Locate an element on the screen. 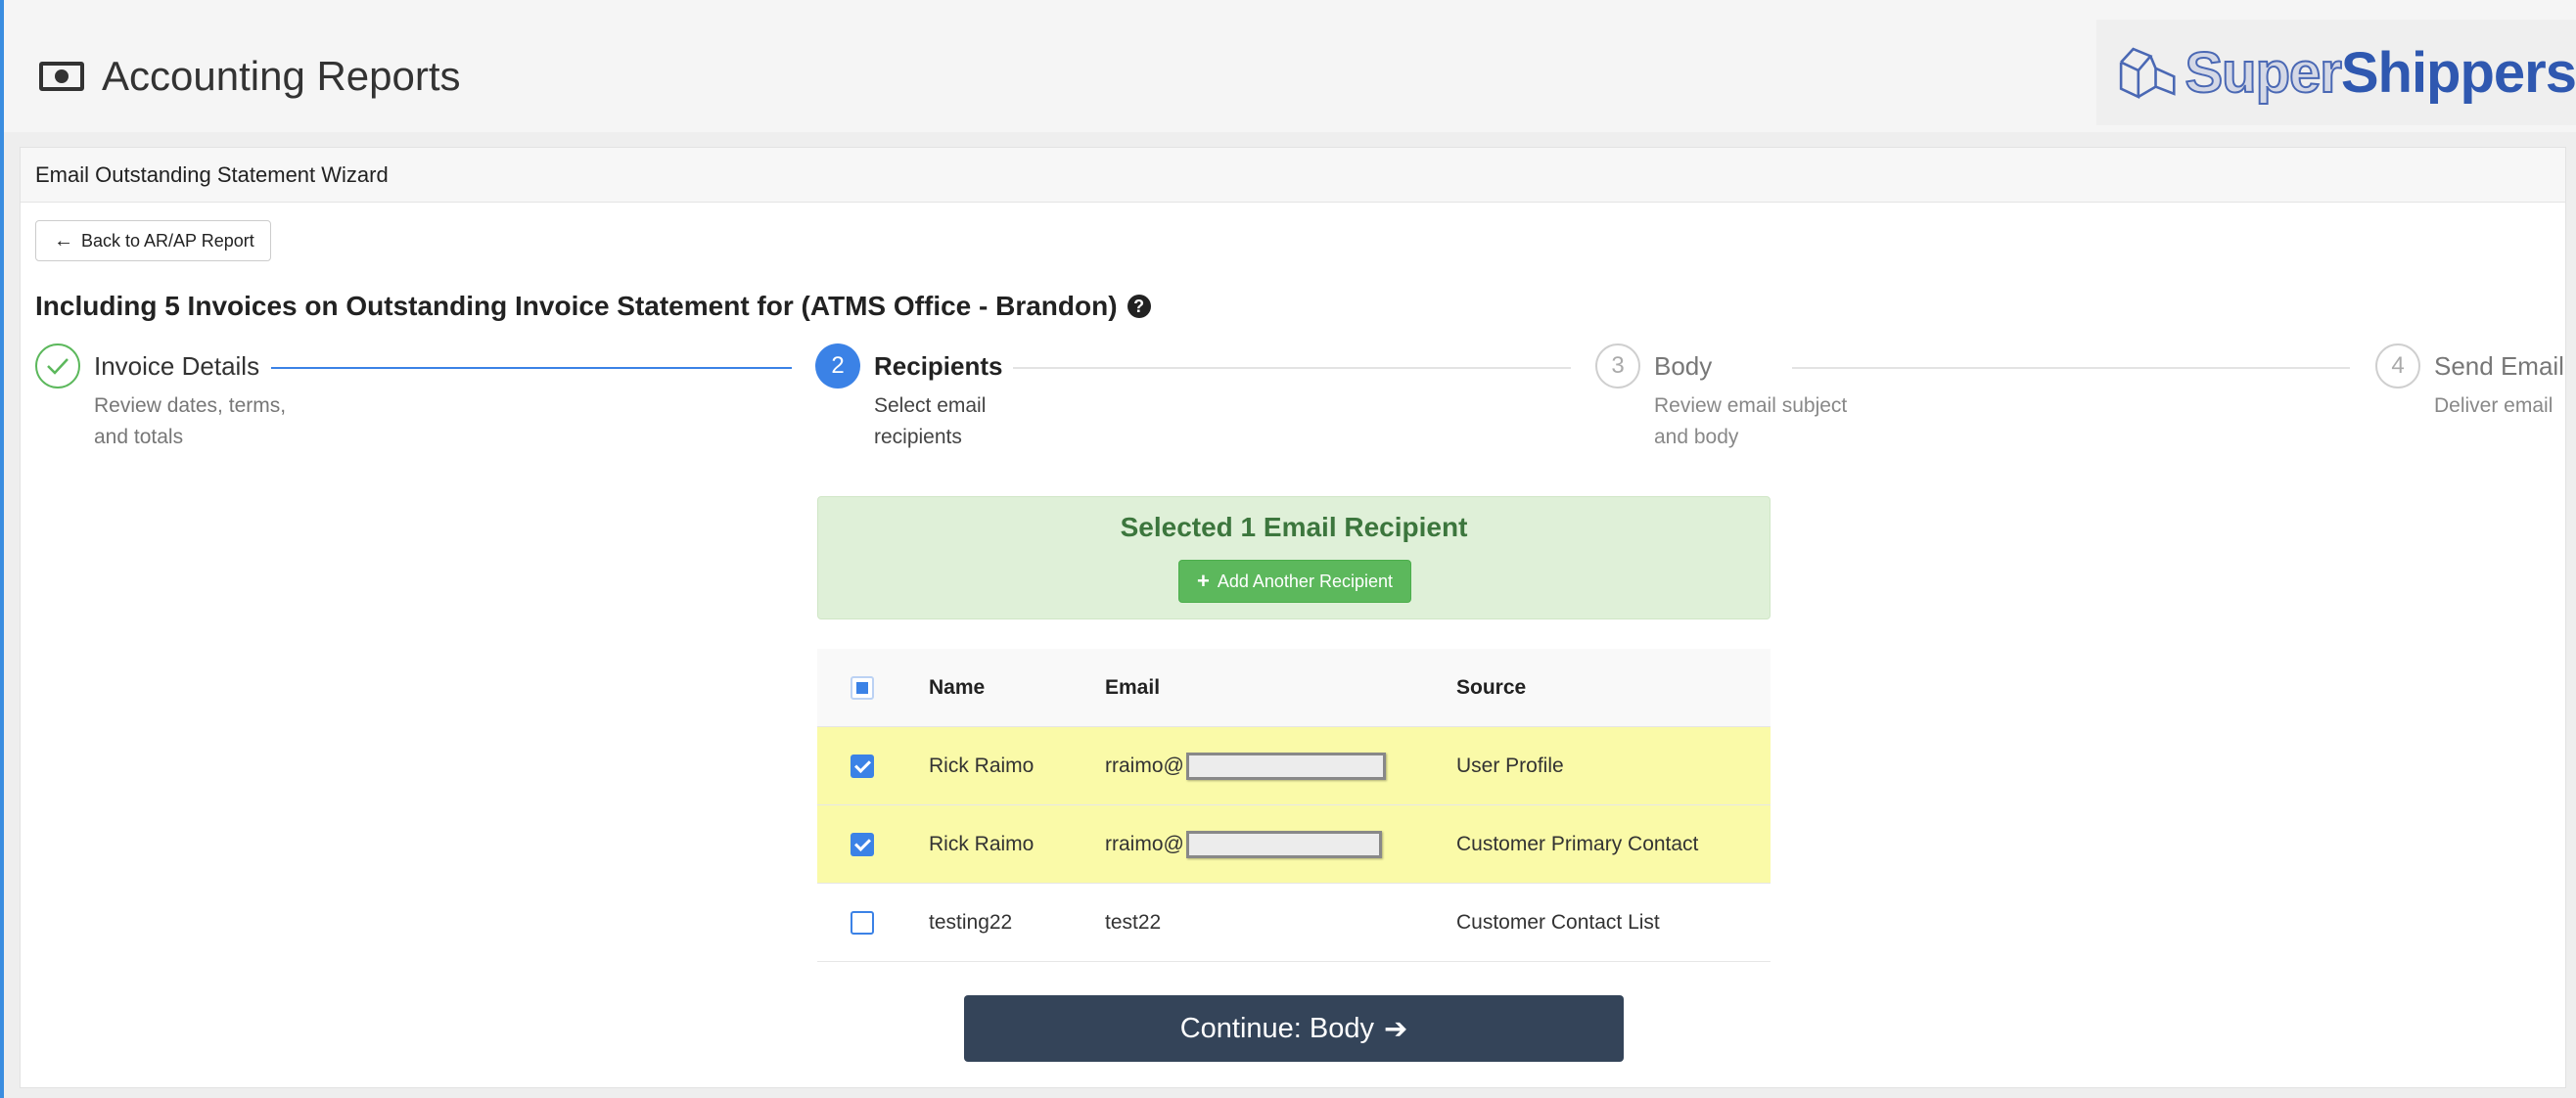 The height and width of the screenshot is (1098, 2576). alert-title: Selected 1 Email Recipient is located at coordinates (1294, 527).